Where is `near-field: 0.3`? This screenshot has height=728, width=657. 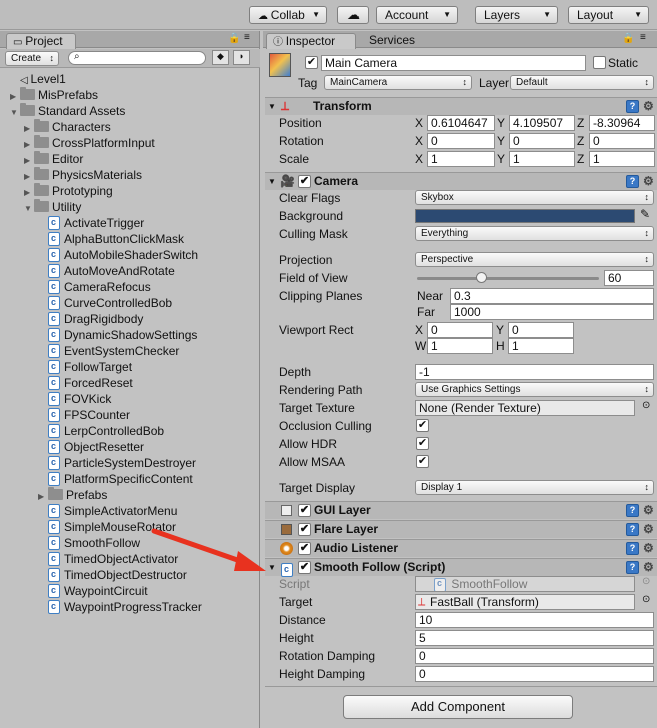
near-field: 0.3 is located at coordinates (552, 296).